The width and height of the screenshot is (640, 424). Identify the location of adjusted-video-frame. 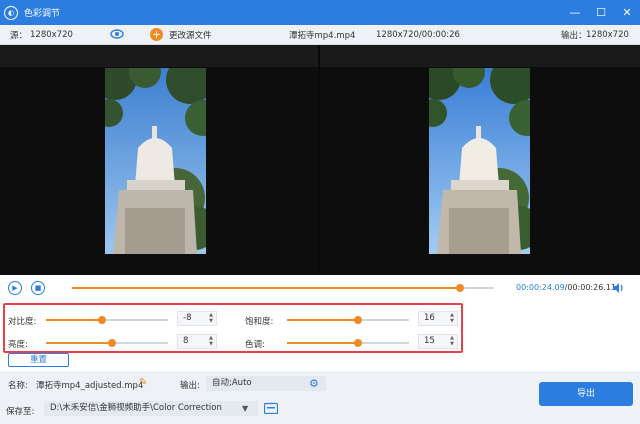
(479, 161).